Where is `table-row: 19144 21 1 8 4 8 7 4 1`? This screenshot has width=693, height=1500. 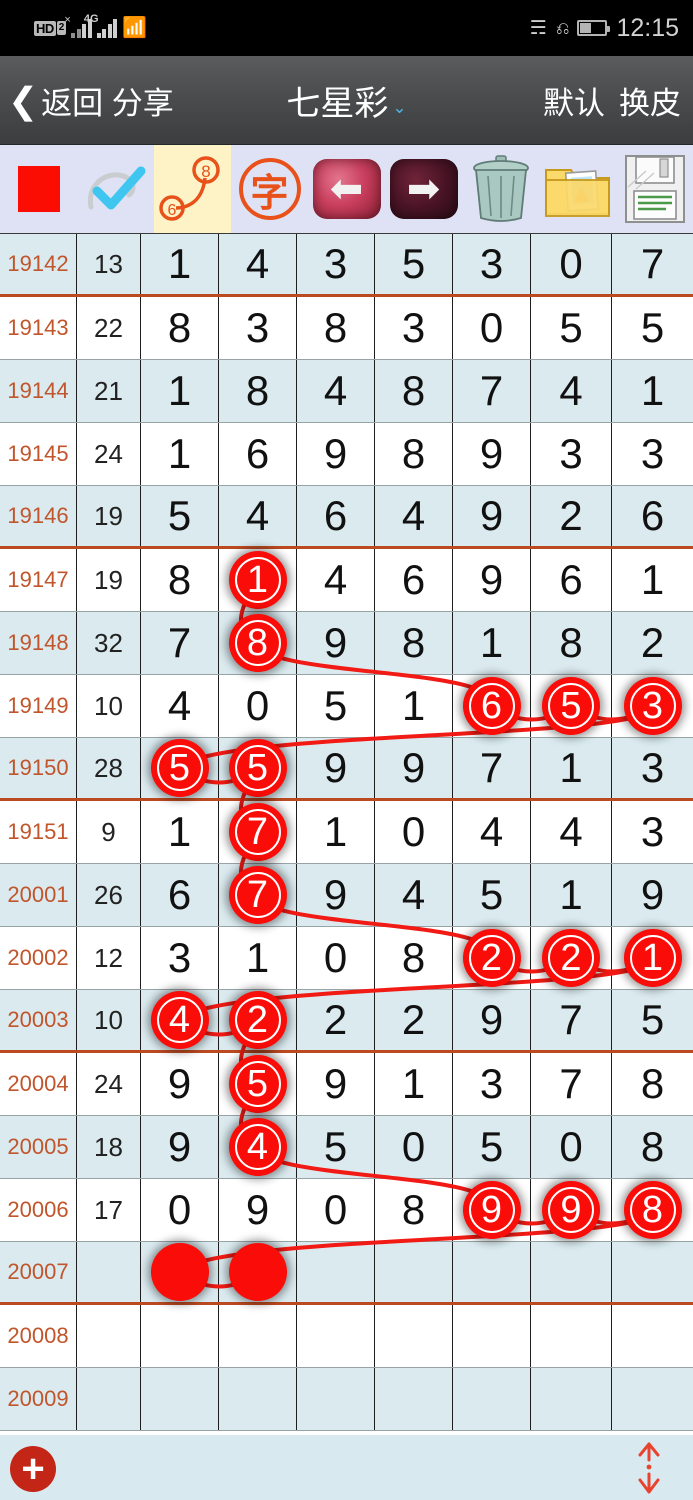
table-row: 19144 21 1 8 4 8 7 4 1 is located at coordinates (346, 391).